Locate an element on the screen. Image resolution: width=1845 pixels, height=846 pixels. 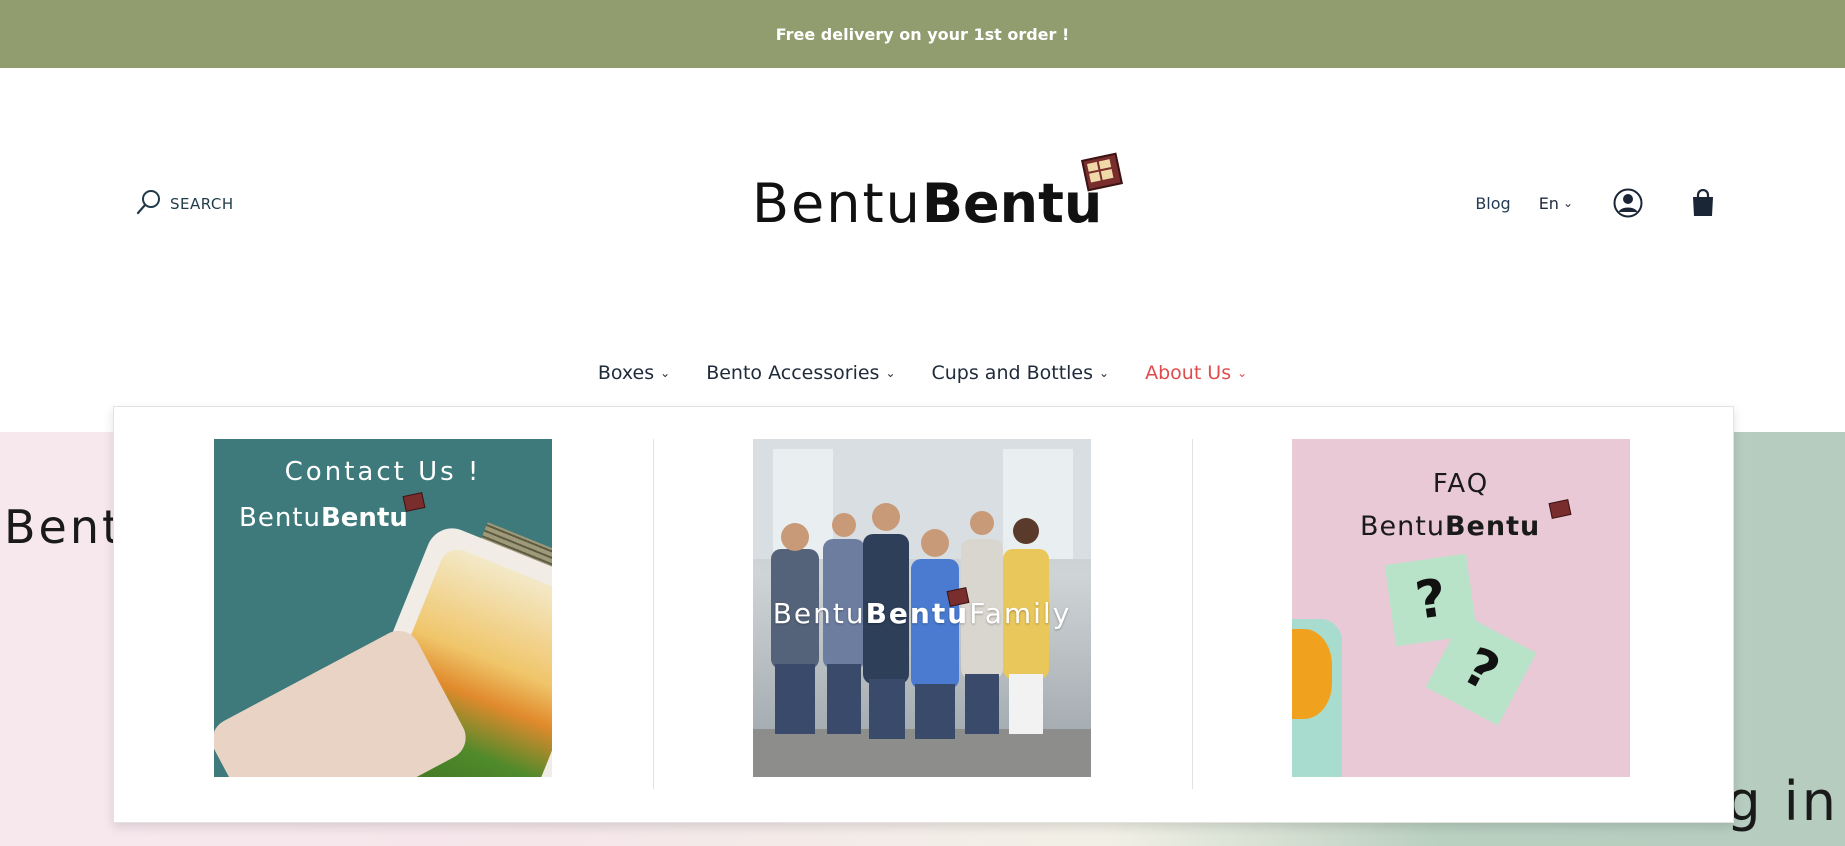
header-actions: Blog En ⌄ is located at coordinates (1595, 203).